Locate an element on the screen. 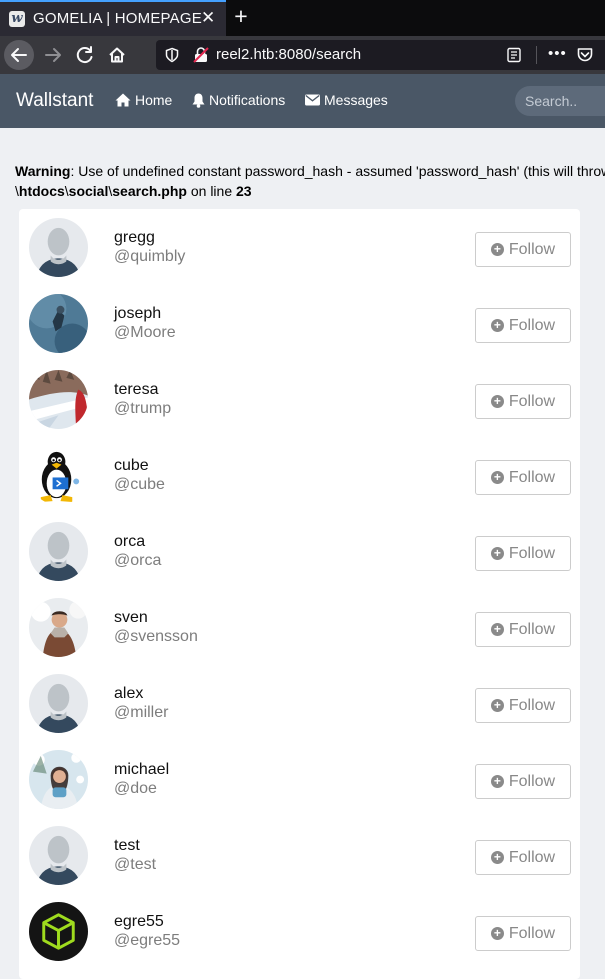 Image resolution: width=605 pixels, height=979 pixels. close-tab-icon: ✕ is located at coordinates (208, 18).